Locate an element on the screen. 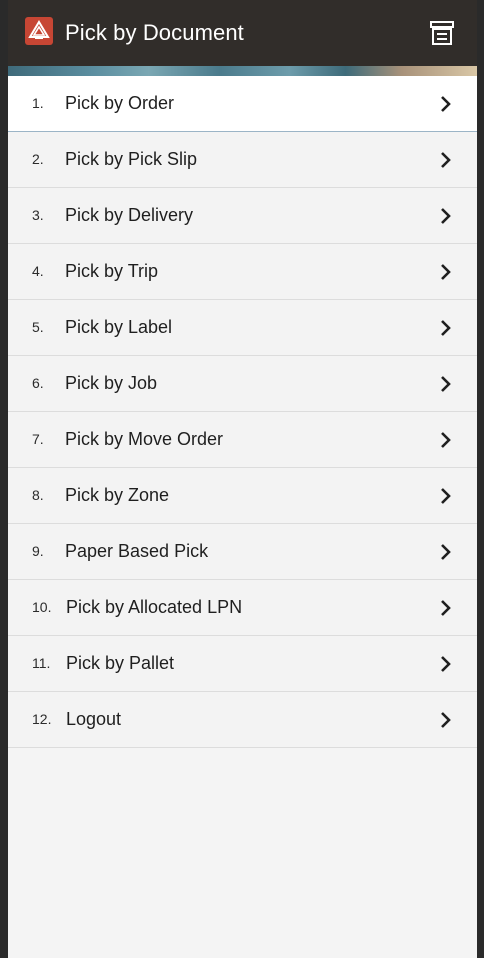 Image resolution: width=484 pixels, height=958 pixels. menu-item-pick-by-allocated-lpn: 10. Pick by Allocated LPN is located at coordinates (242, 608).